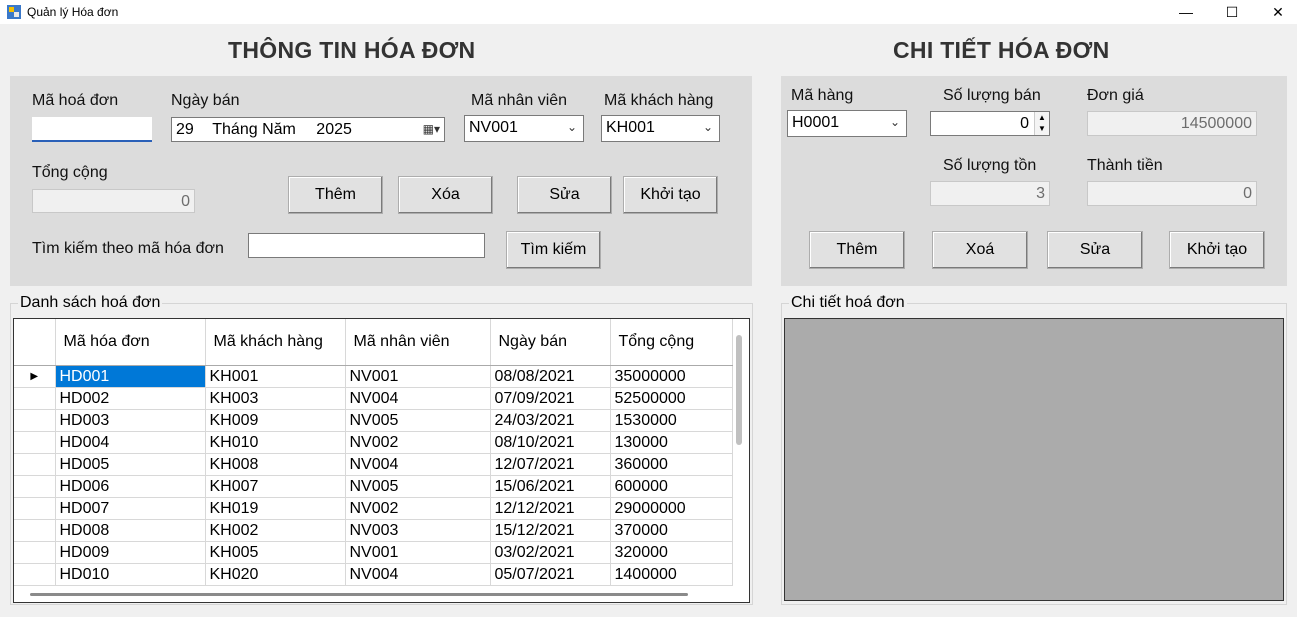  What do you see at coordinates (1276, 12) in the screenshot?
I see `close-button: ✕` at bounding box center [1276, 12].